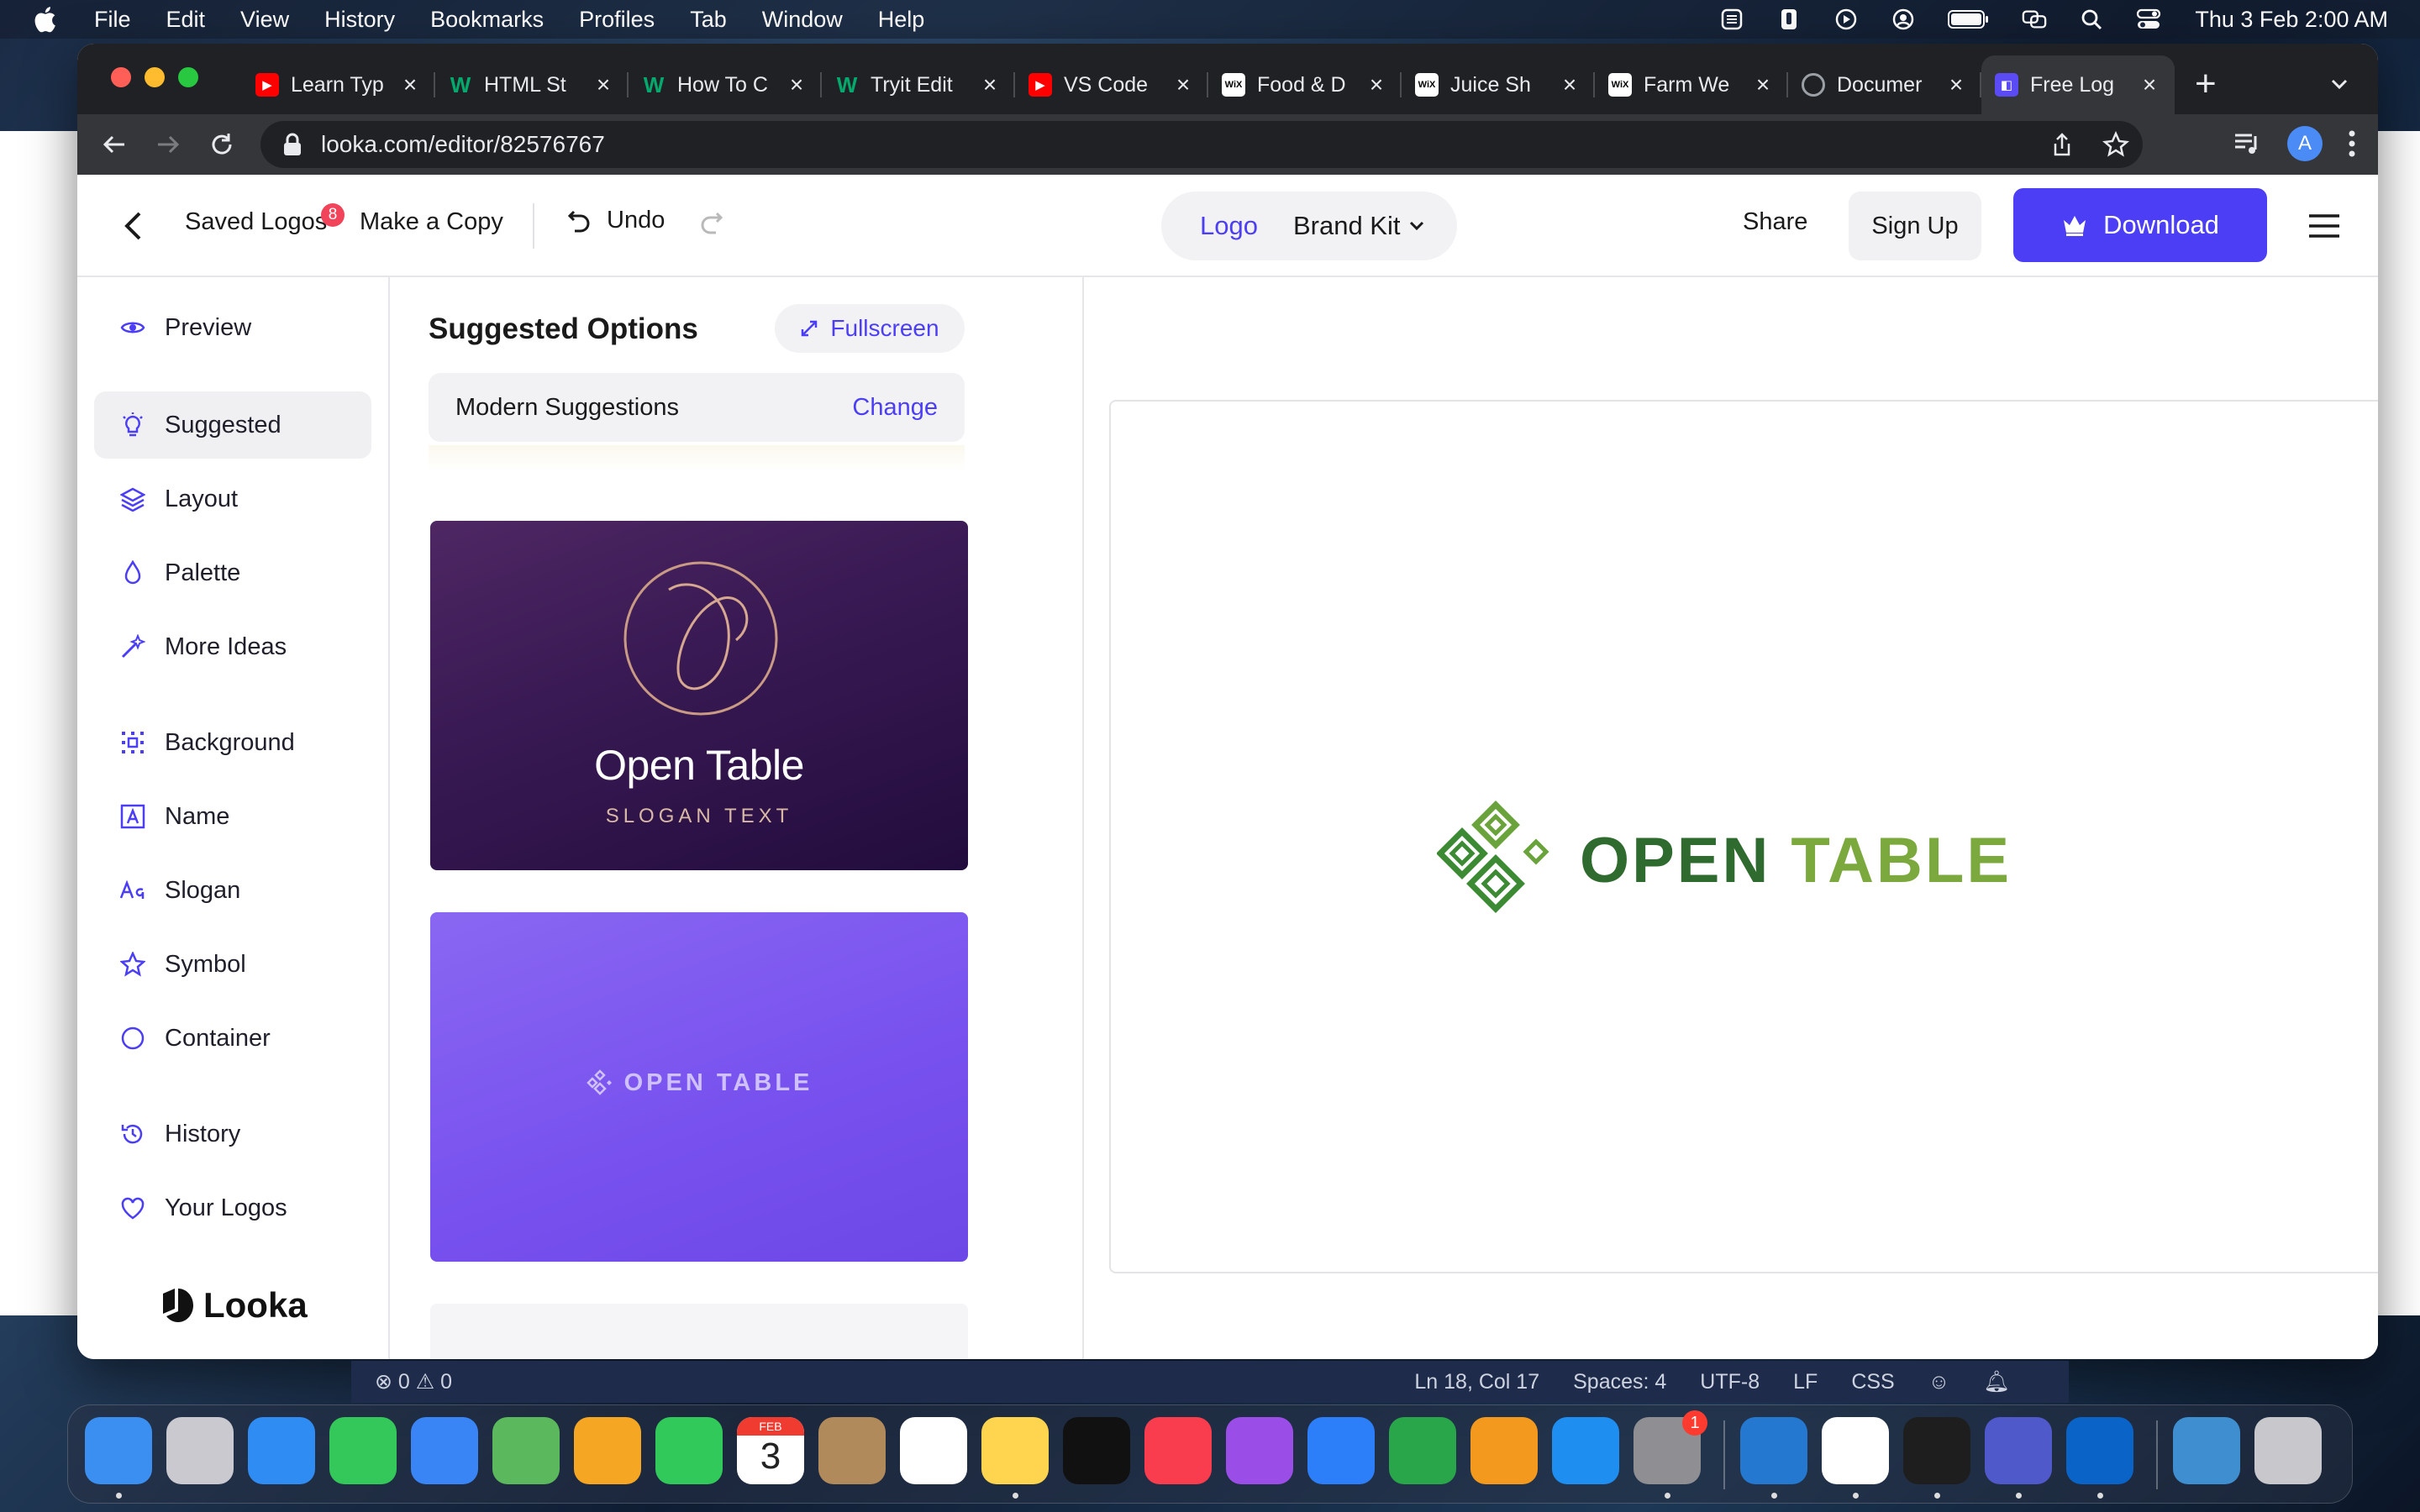 This screenshot has width=2420, height=1512. I want to click on undo-button: Undo, so click(616, 220).